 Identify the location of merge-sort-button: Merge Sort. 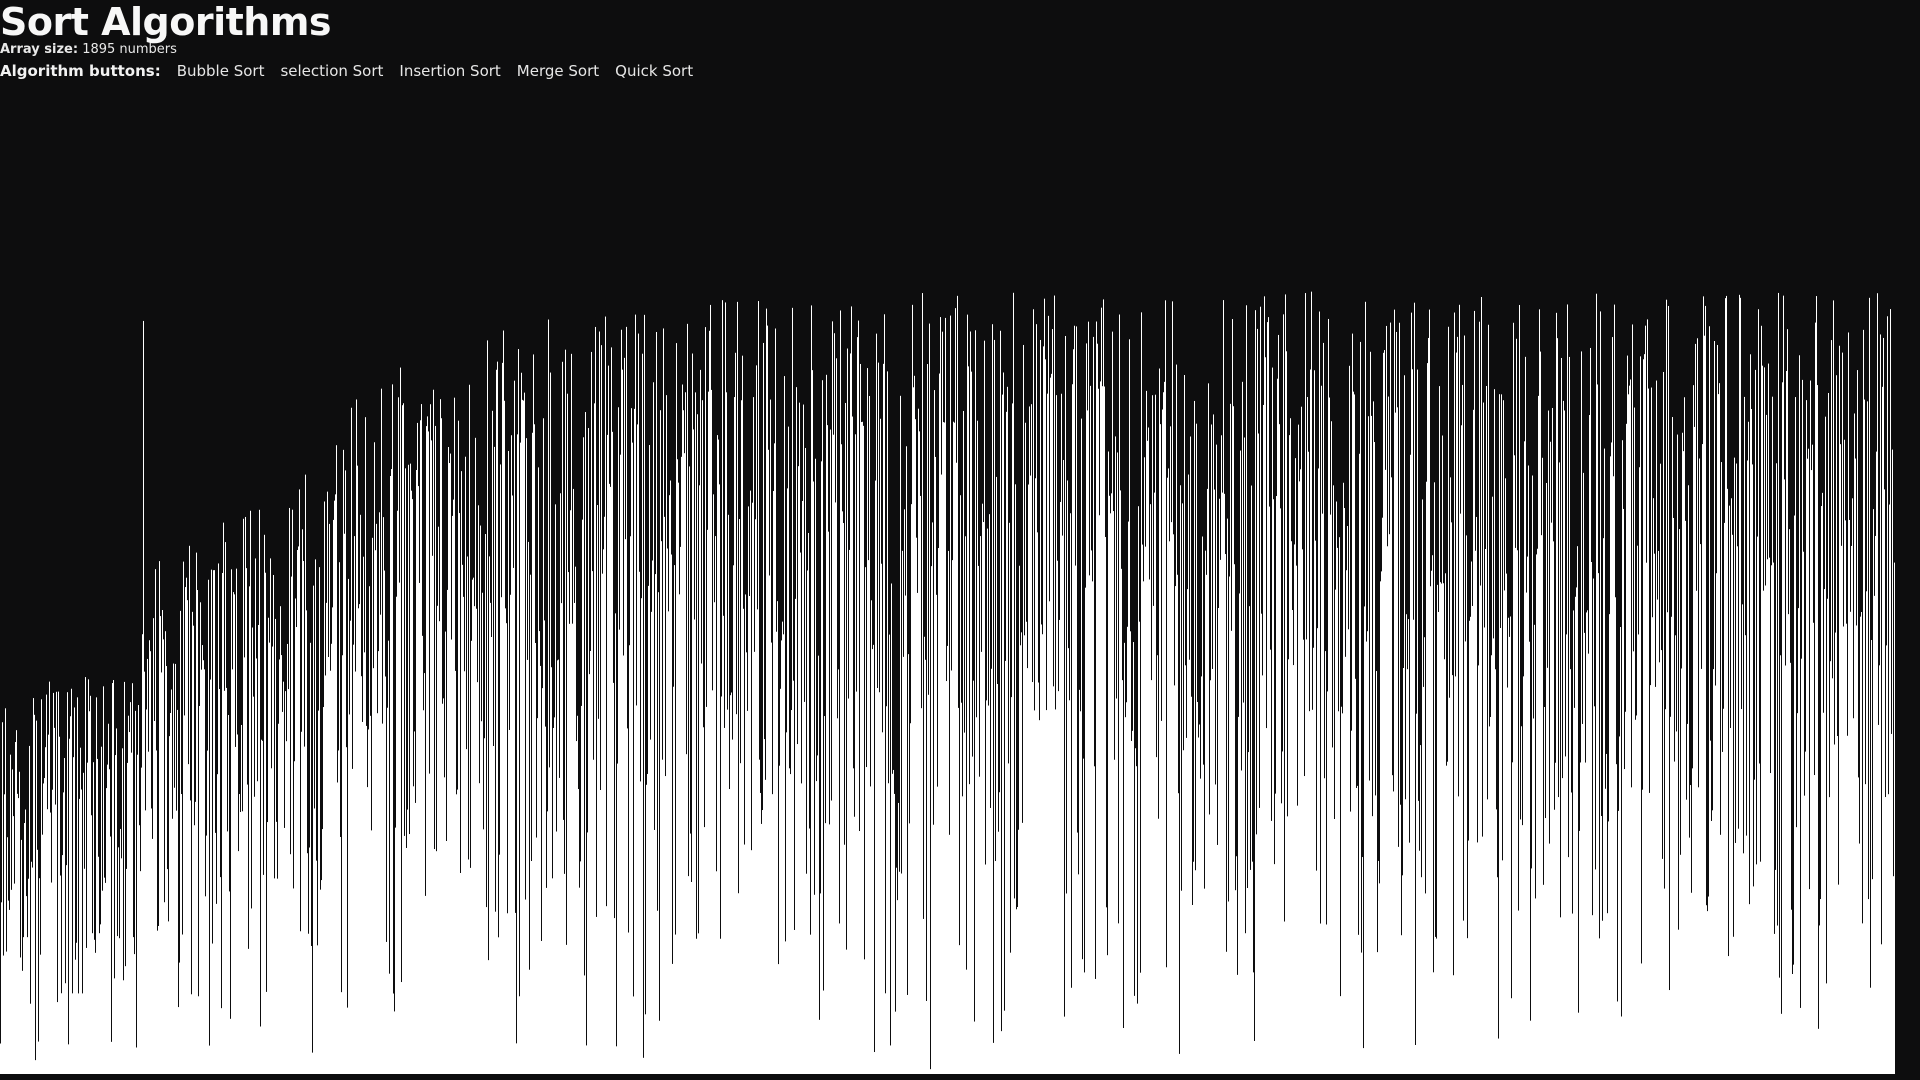
(558, 71).